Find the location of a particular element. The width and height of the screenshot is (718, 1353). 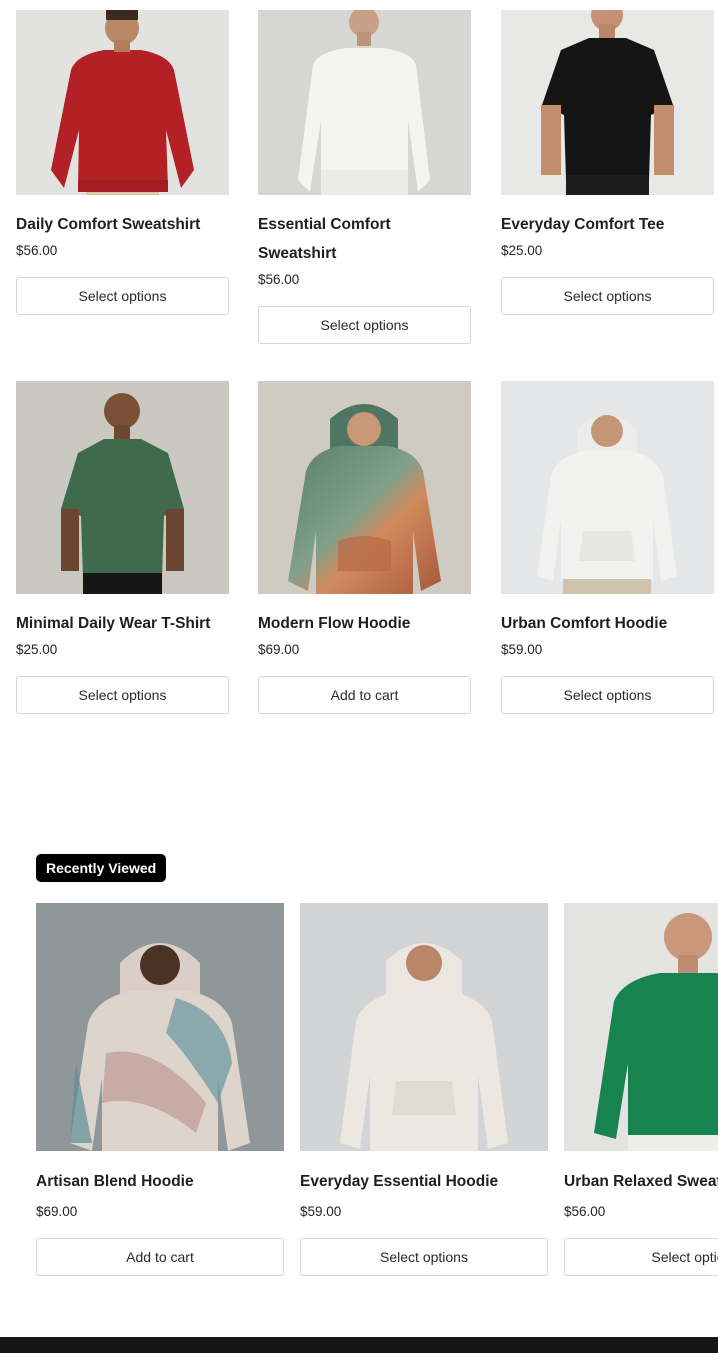

recently-viewed-card: Urban Relaxed Sweat $56.00 Select optio is located at coordinates (641, 1089).